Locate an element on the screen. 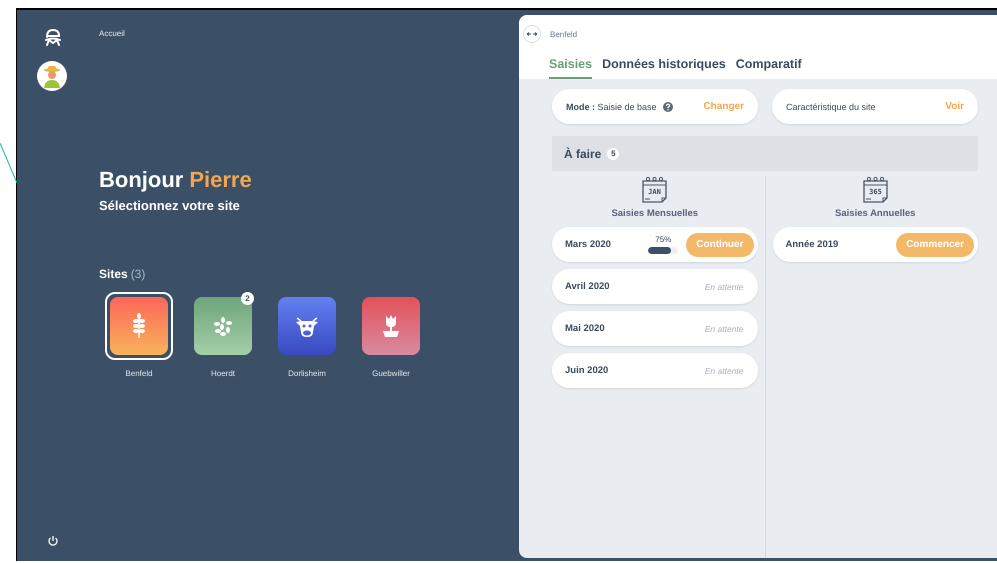  sites-heading: Sites is located at coordinates (113, 274).